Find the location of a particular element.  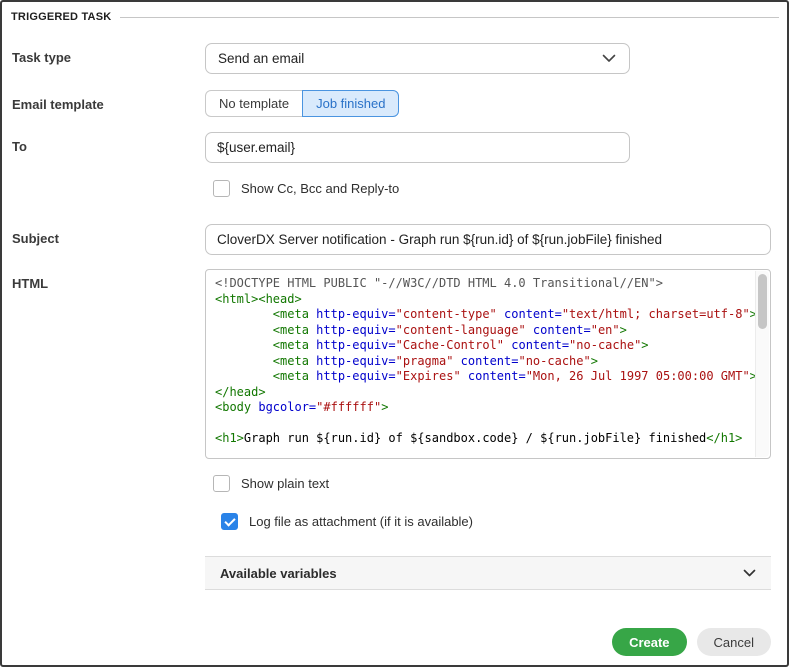

task-type-select: Send an email is located at coordinates (417, 58).